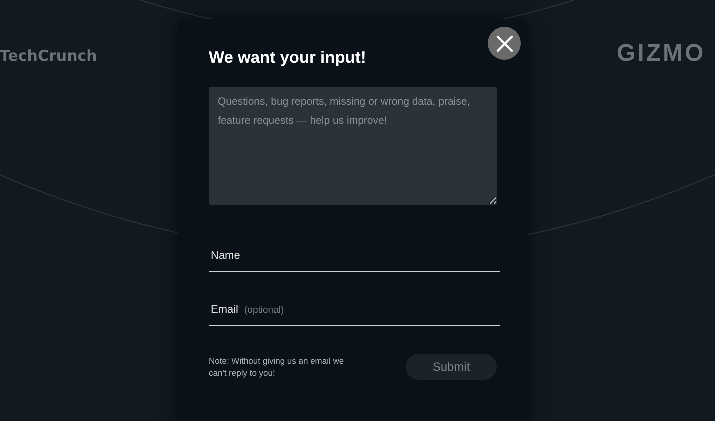  Describe the element at coordinates (354, 261) in the screenshot. I see `text-field: Name` at that location.